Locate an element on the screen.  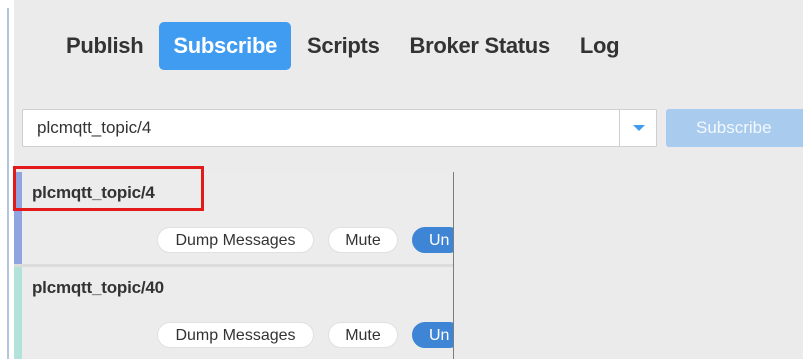
subscribe-button: Subscribe is located at coordinates (734, 128).